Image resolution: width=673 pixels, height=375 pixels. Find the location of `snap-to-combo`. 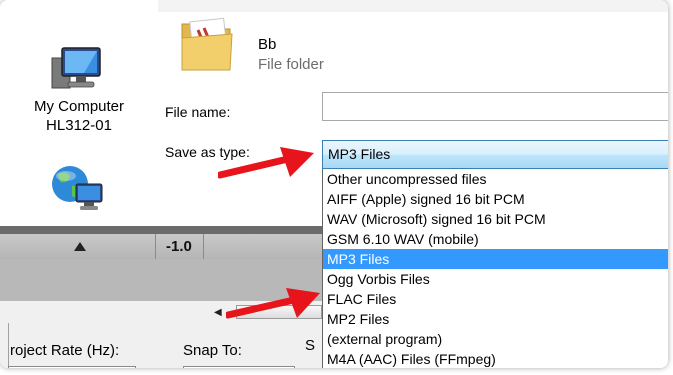

snap-to-combo is located at coordinates (239, 367).